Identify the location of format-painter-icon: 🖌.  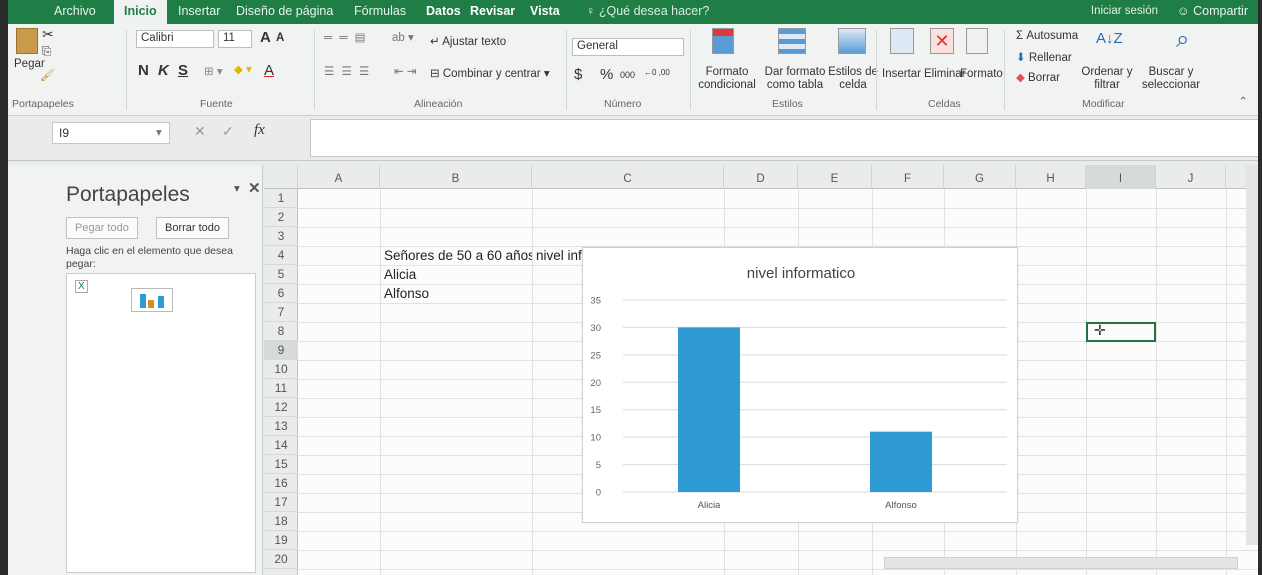
(47, 75).